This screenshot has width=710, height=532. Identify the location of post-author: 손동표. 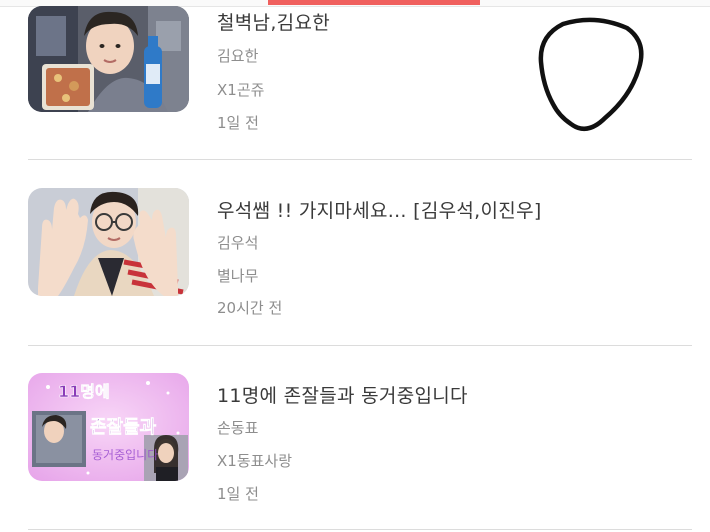
(238, 428).